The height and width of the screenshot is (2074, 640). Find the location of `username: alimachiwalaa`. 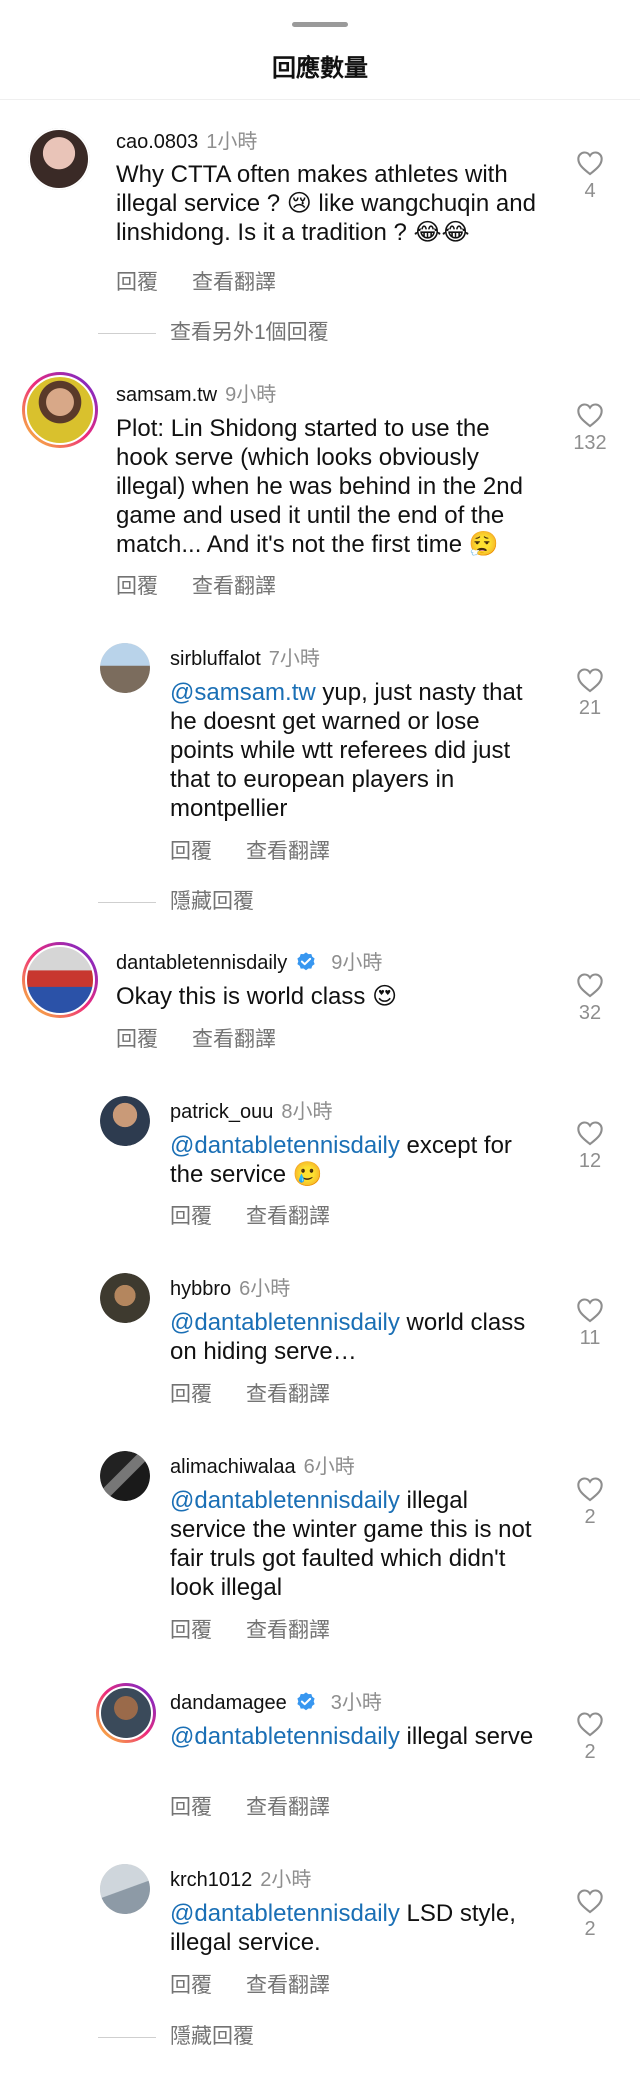

username: alimachiwalaa is located at coordinates (233, 1467).